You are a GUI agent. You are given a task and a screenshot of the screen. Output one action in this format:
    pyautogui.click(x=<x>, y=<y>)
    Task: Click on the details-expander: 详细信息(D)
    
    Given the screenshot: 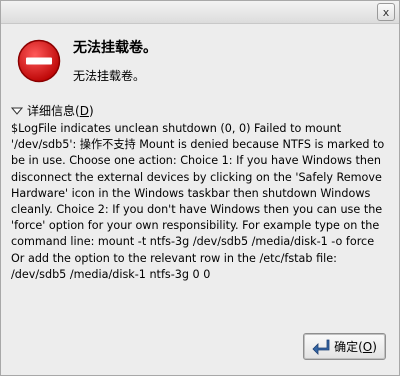 What is the action you would take?
    pyautogui.click(x=52, y=110)
    